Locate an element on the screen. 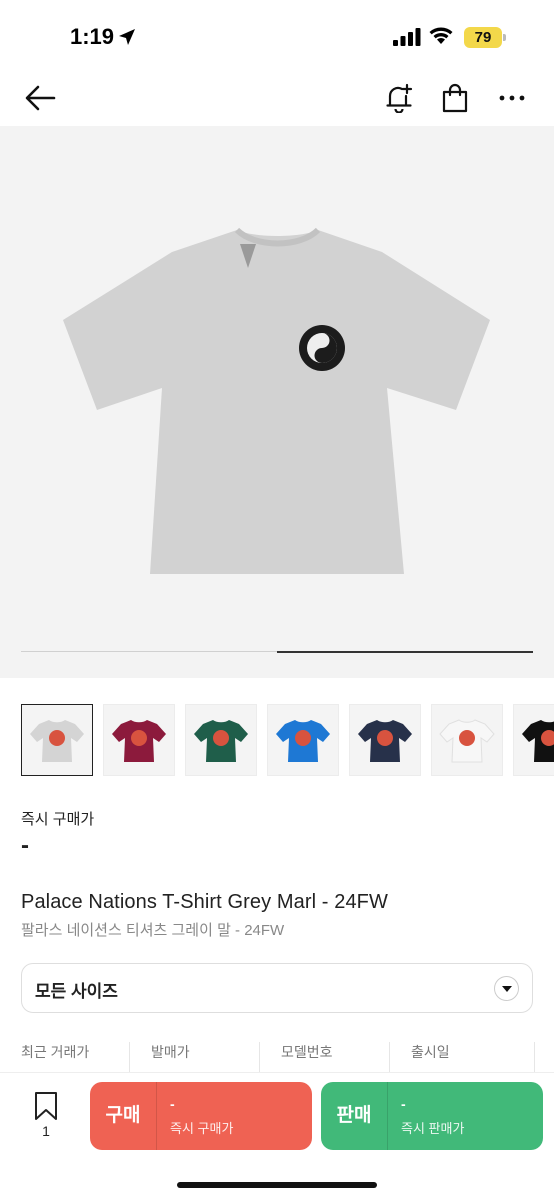 The width and height of the screenshot is (554, 1200). top-nav is located at coordinates (277, 98).